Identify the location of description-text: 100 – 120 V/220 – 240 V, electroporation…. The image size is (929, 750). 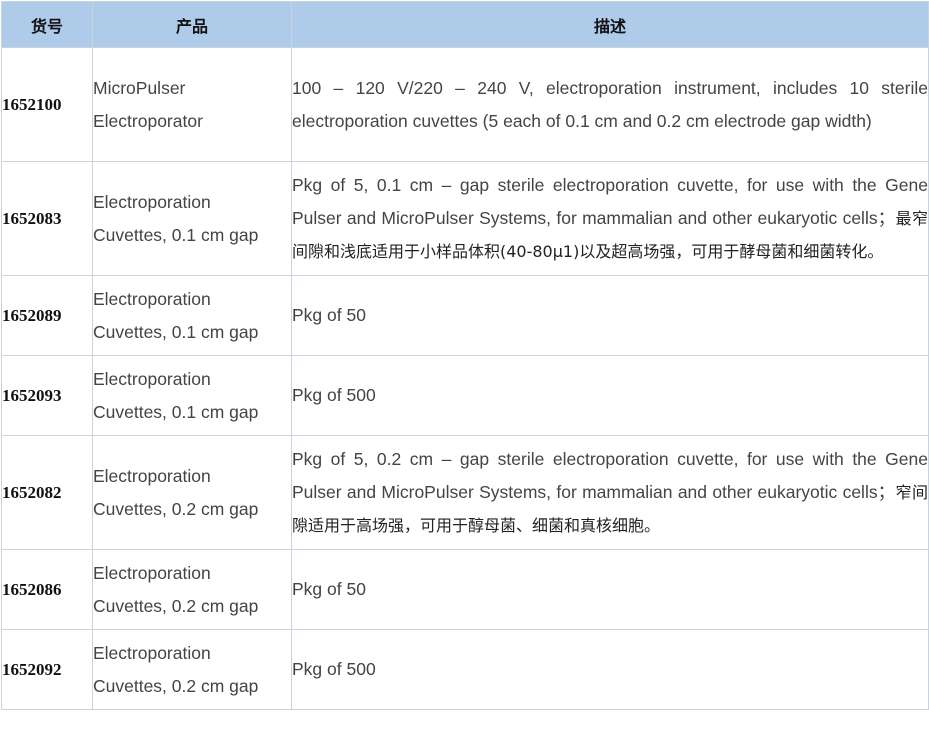
(610, 104).